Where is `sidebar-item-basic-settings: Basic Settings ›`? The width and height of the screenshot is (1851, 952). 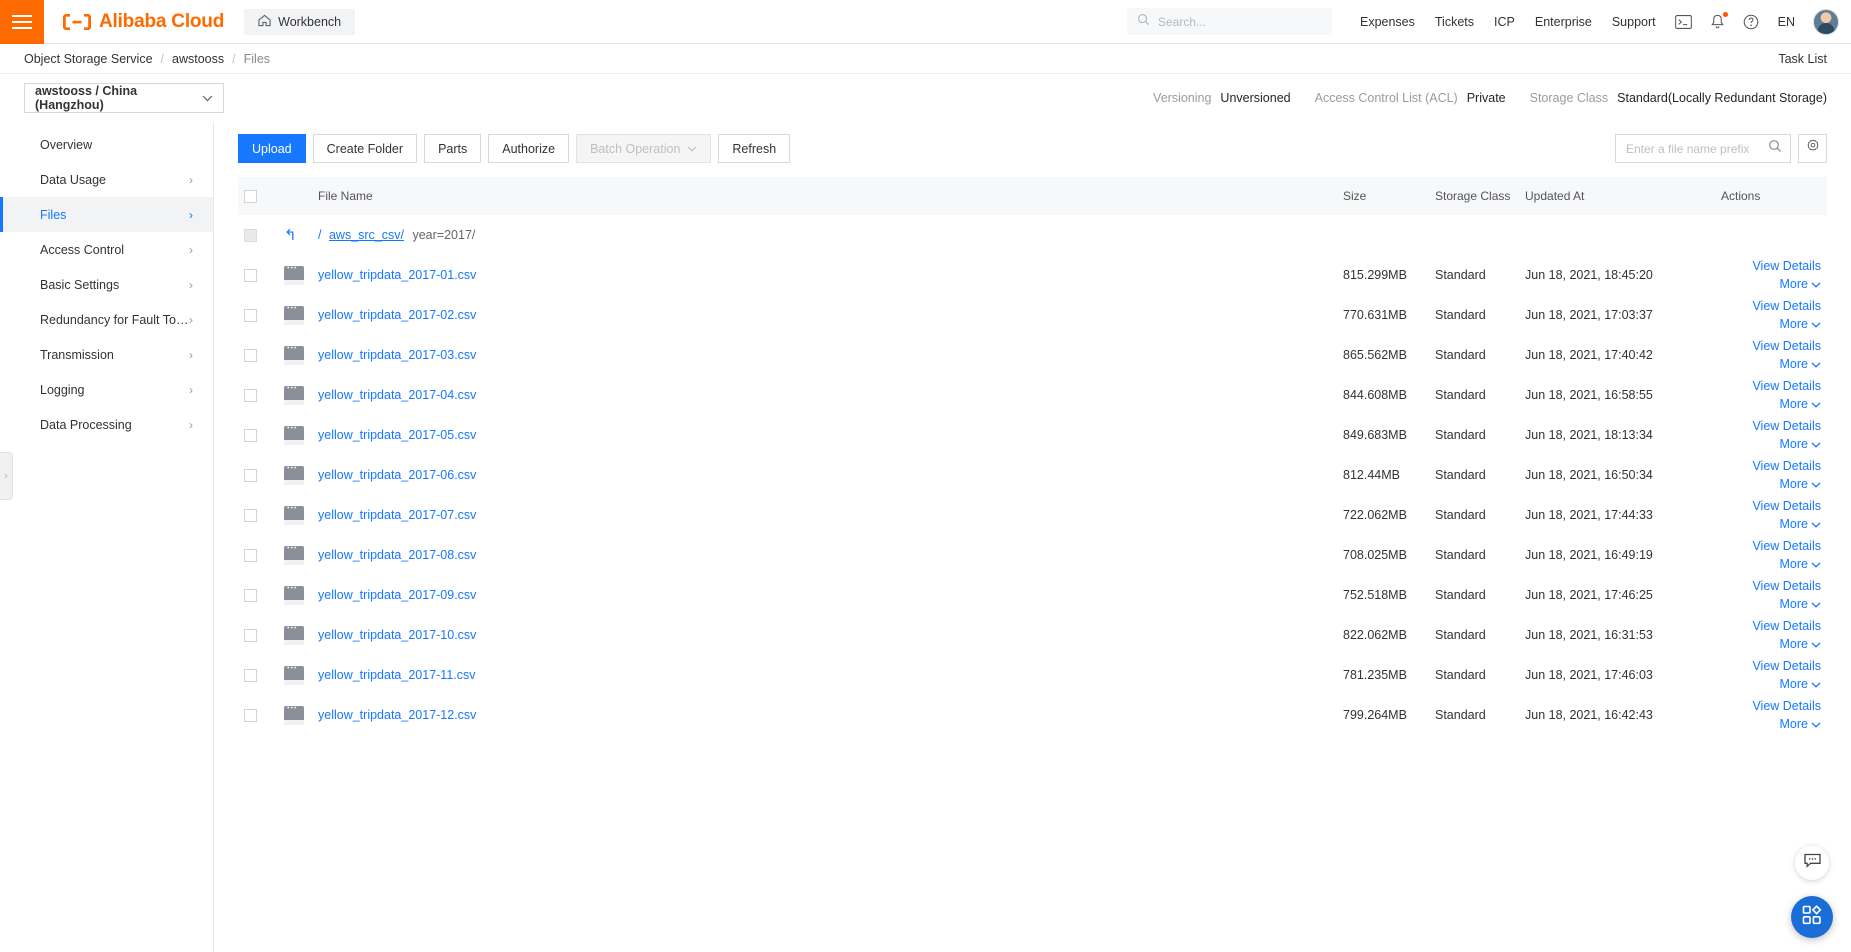 sidebar-item-basic-settings: Basic Settings › is located at coordinates (106, 284).